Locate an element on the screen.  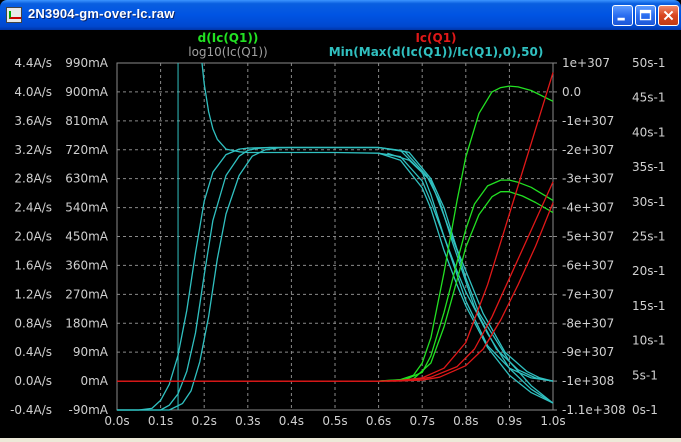
x-tick-label: 0.8s is located at coordinates (465, 421).